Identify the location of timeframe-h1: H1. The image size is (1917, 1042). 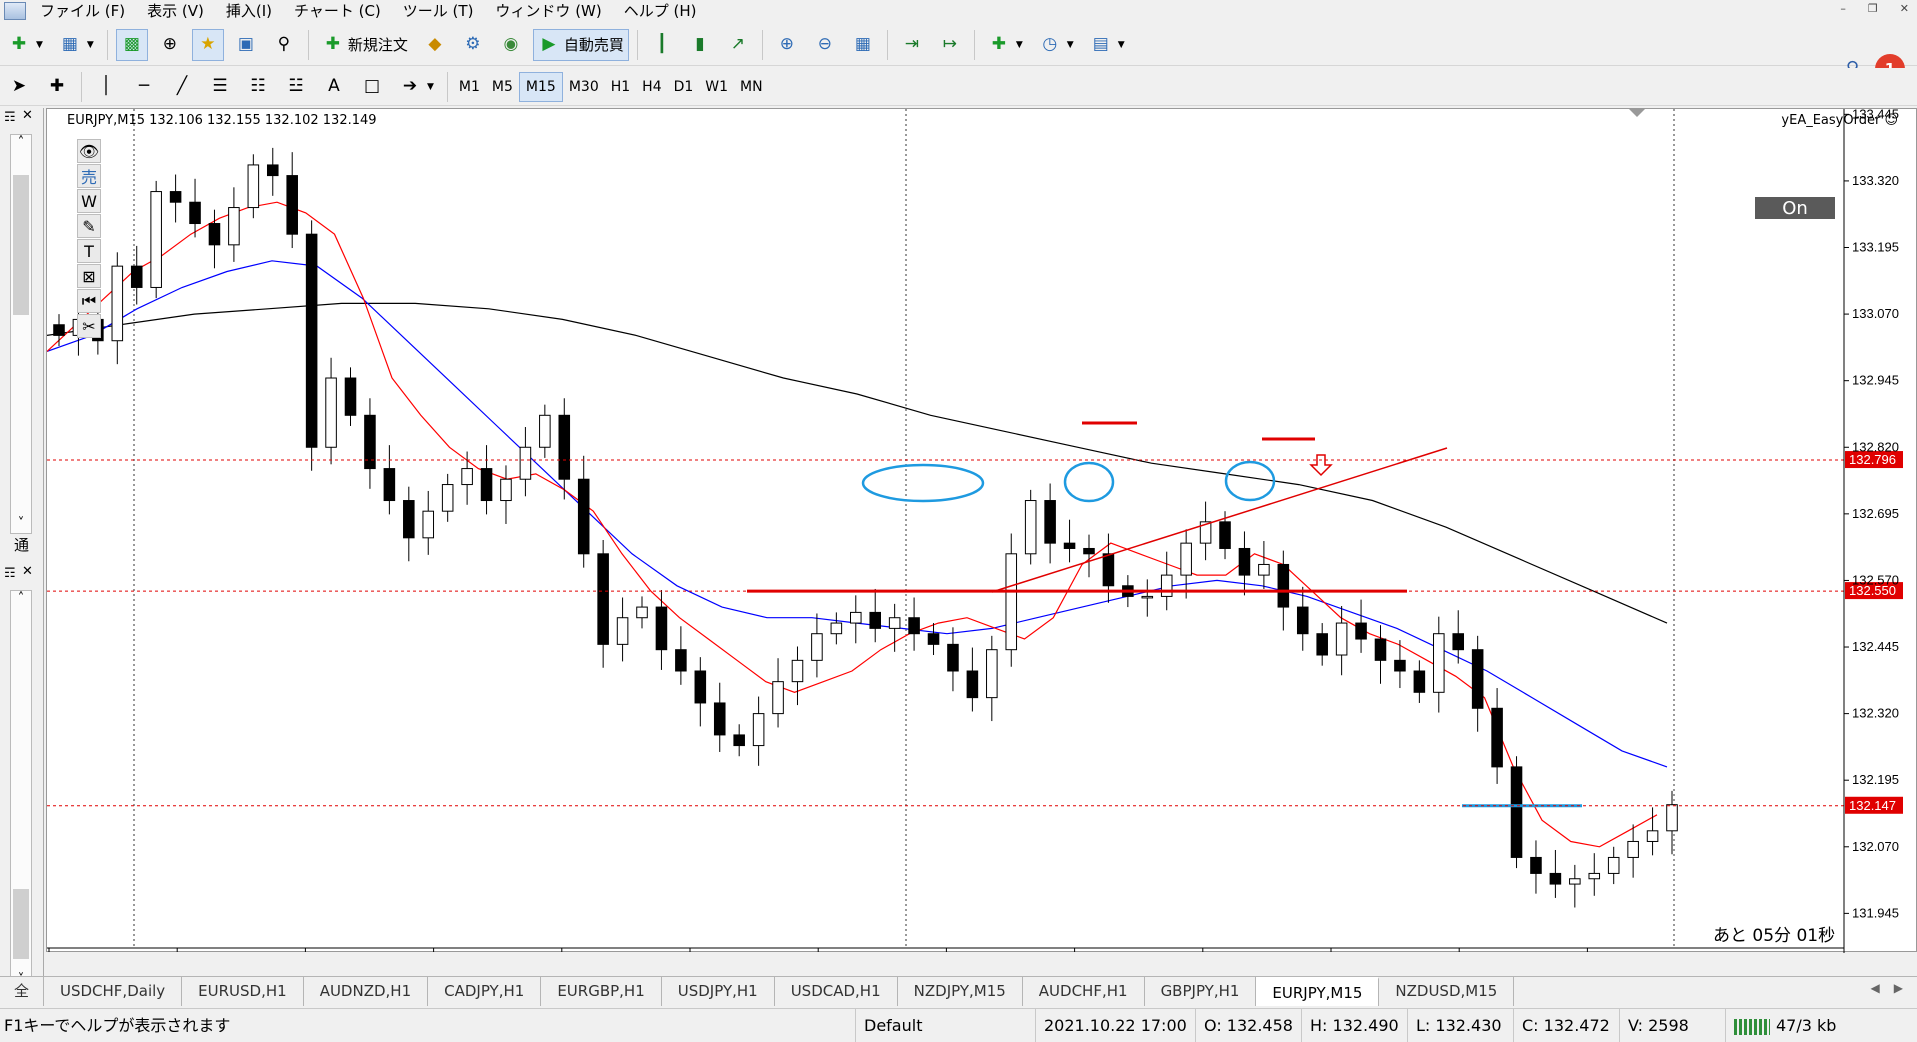
(620, 87).